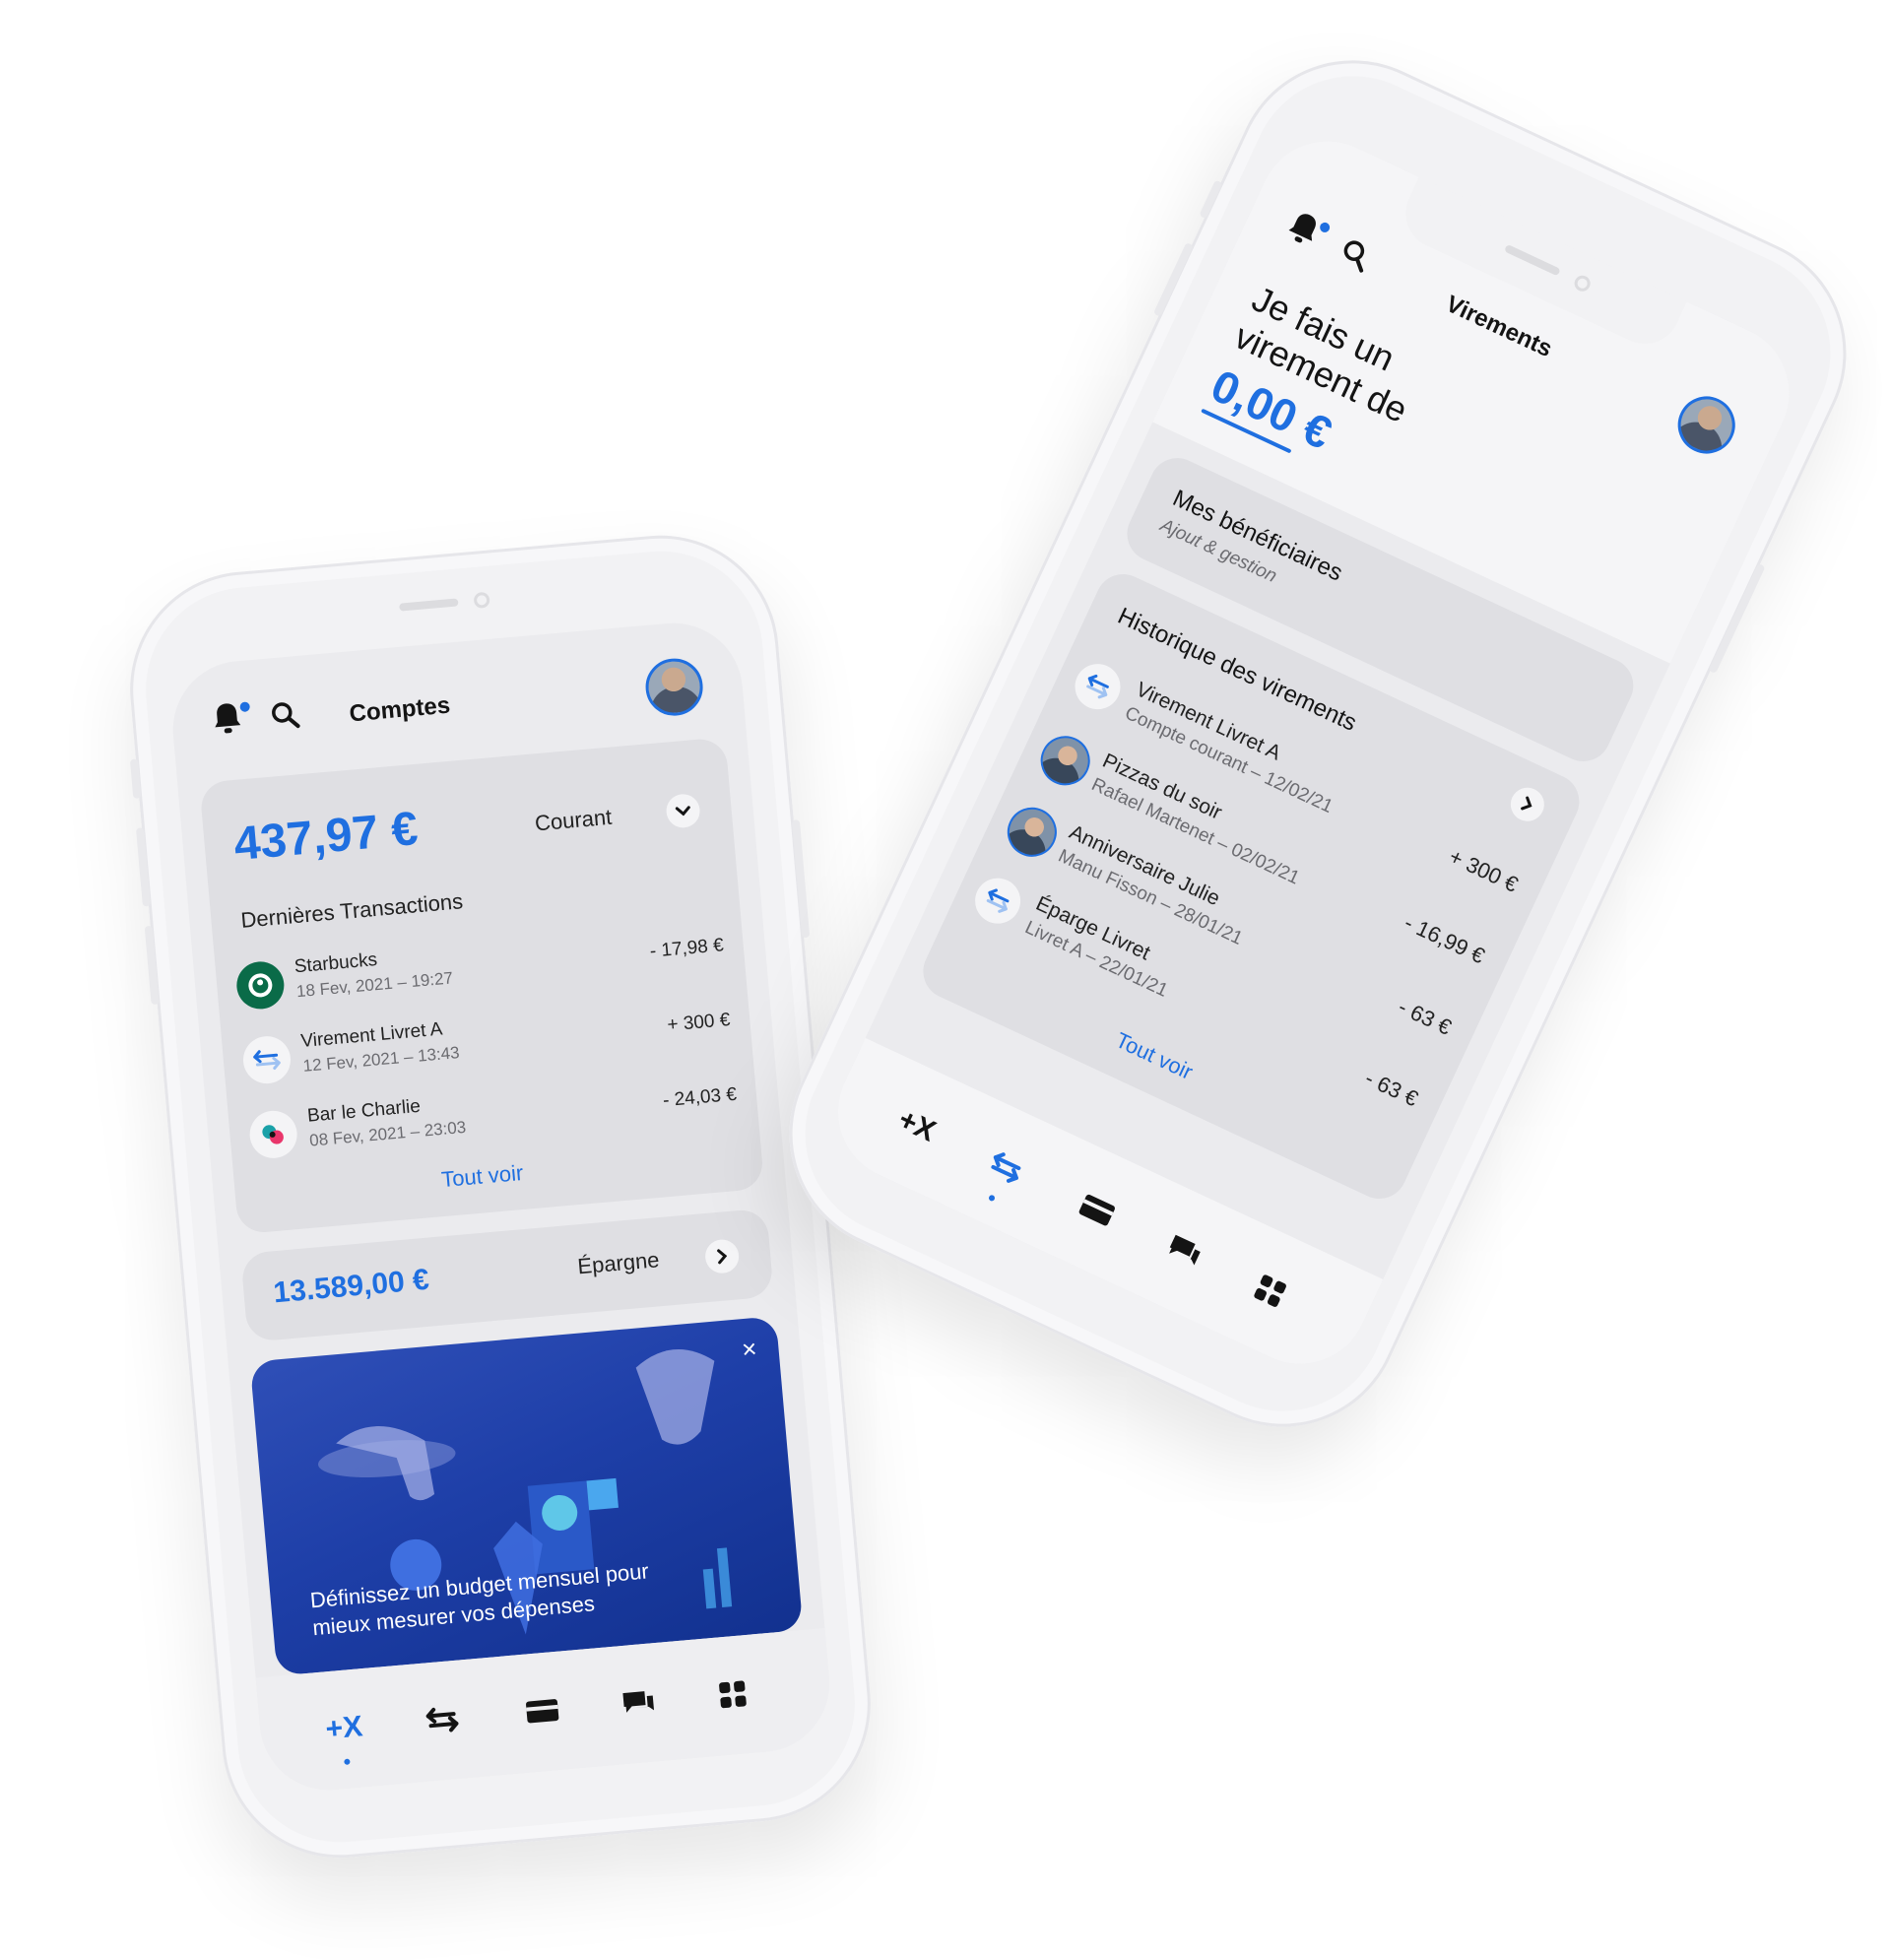 The width and height of the screenshot is (1891, 1960). I want to click on starbucks-logo-icon, so click(261, 986).